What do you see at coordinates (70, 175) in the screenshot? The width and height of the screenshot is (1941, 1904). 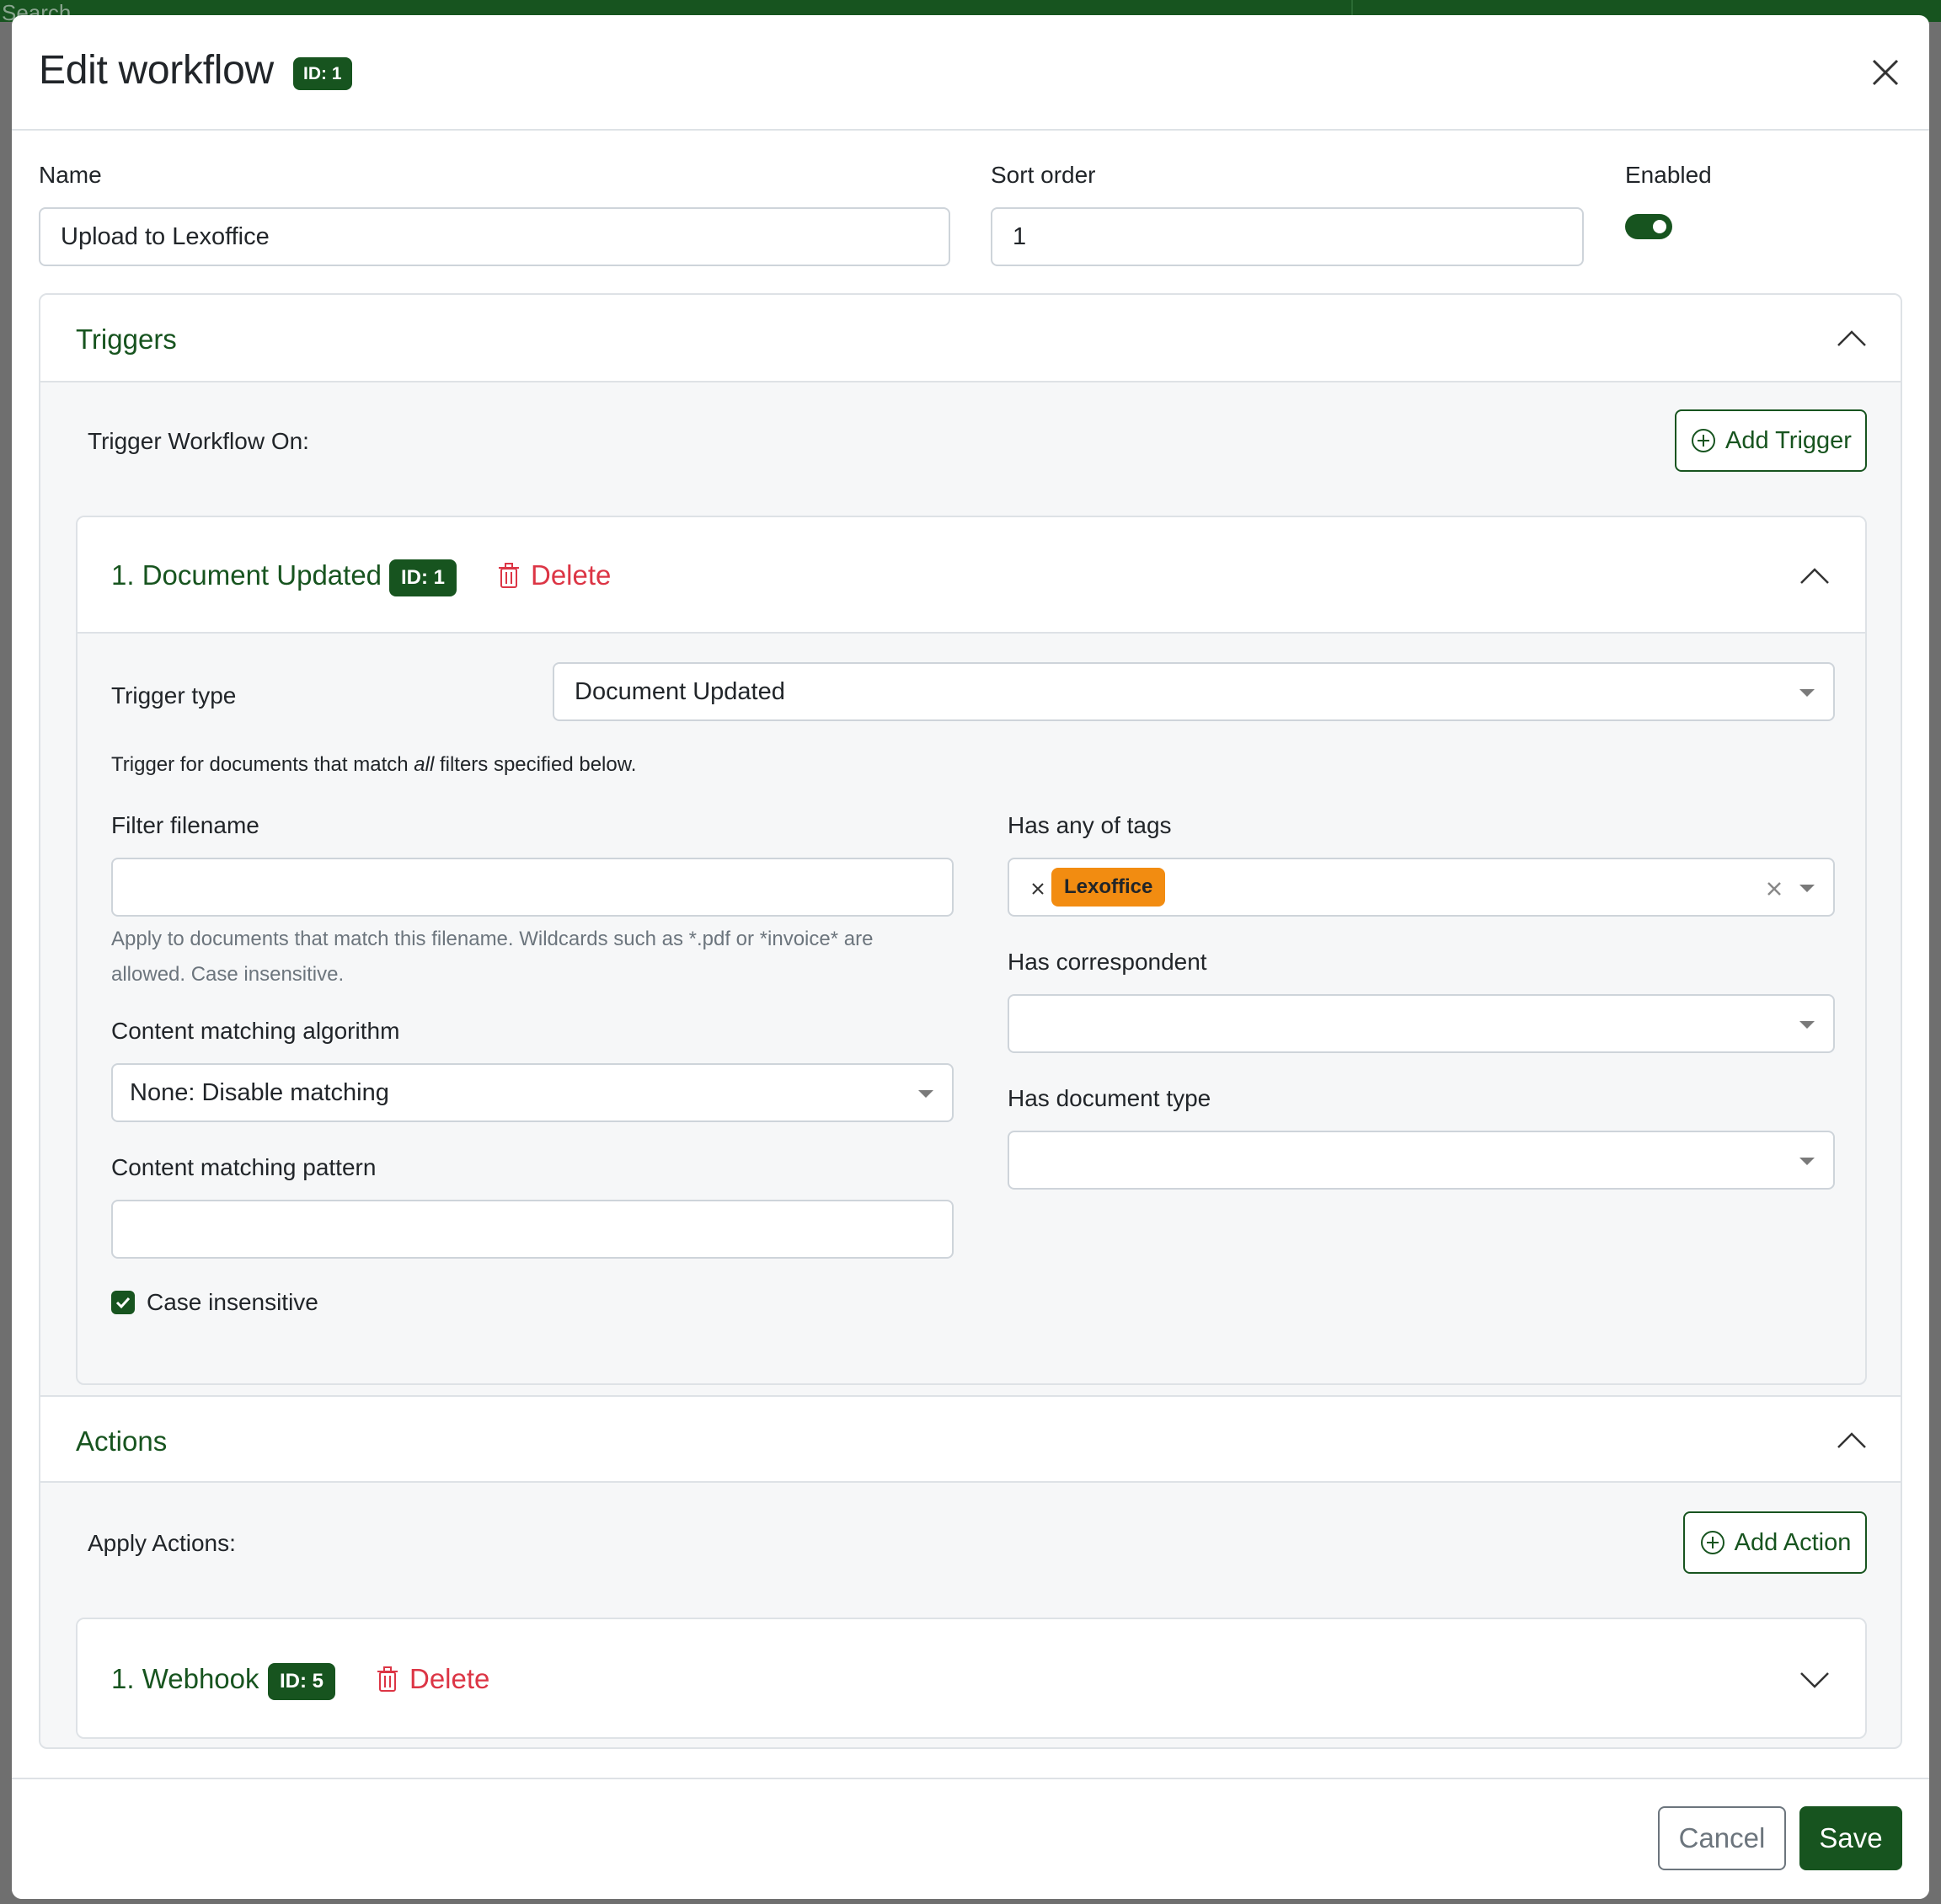 I see `name-label: Name` at bounding box center [70, 175].